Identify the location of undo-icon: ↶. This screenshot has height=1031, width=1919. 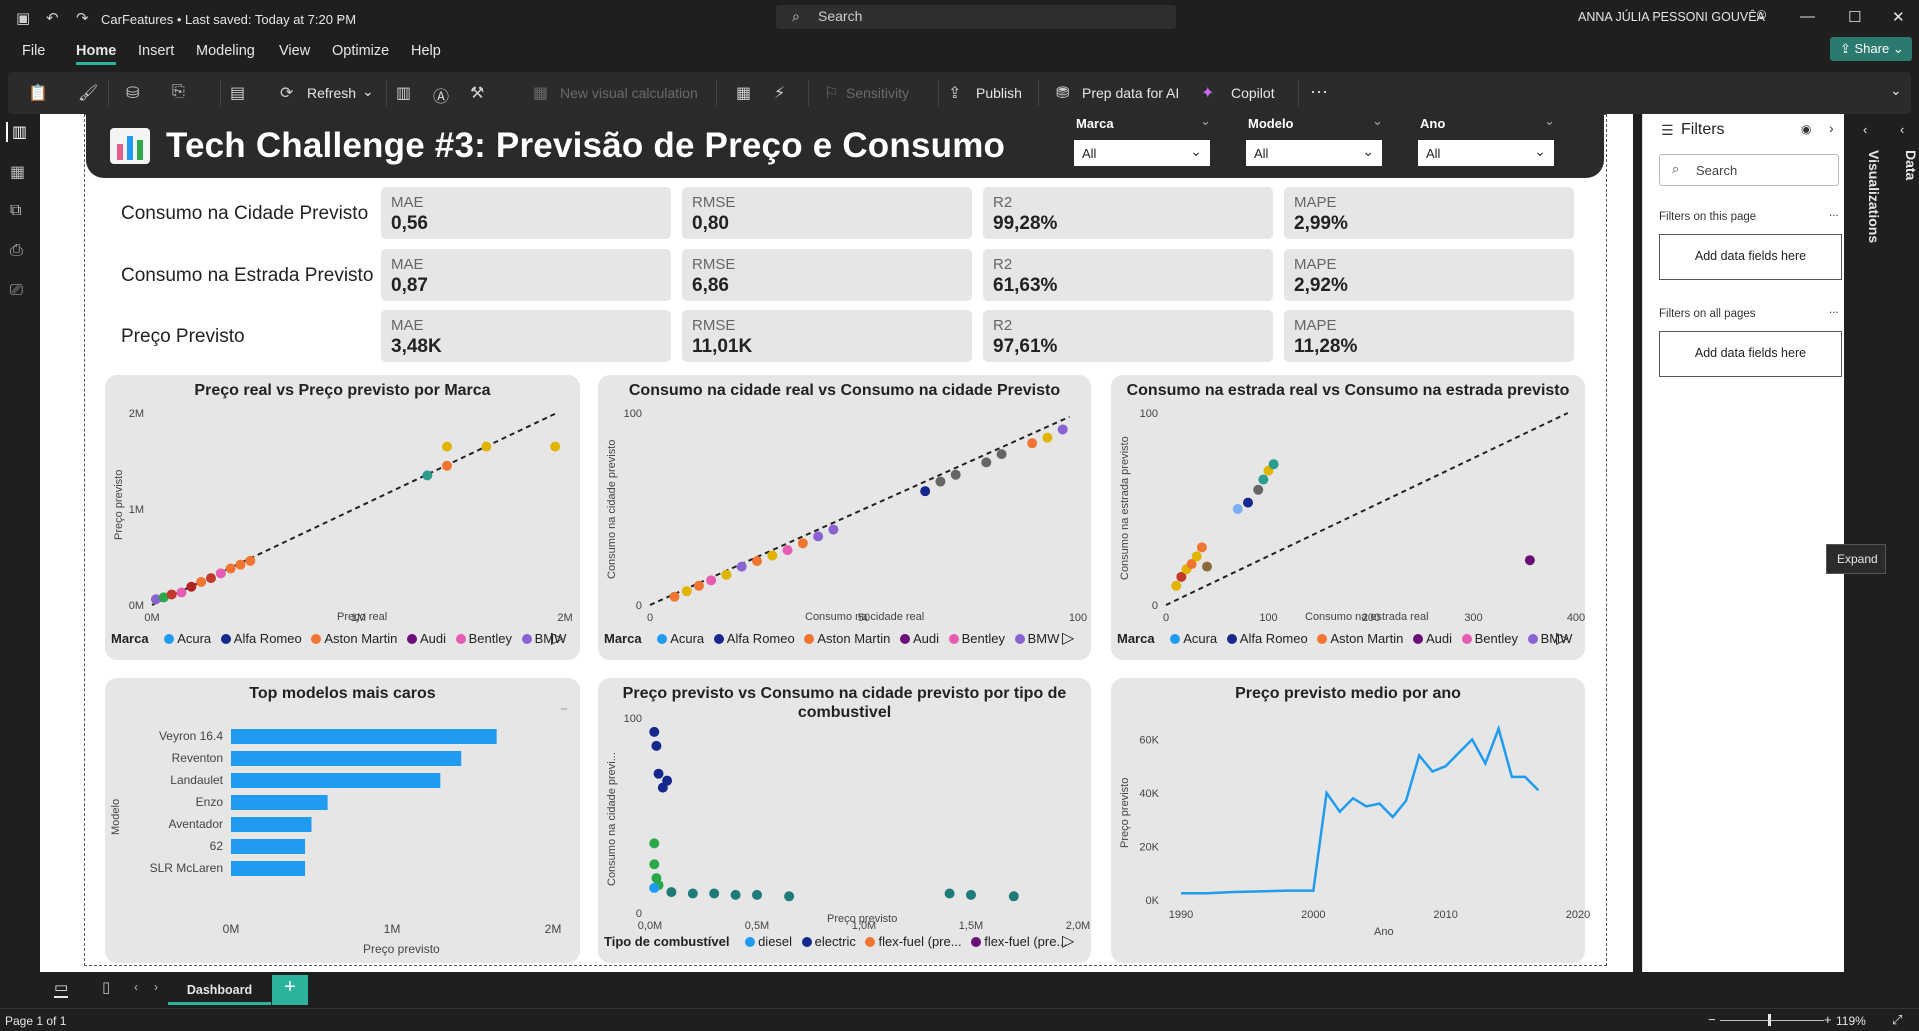
(52, 18).